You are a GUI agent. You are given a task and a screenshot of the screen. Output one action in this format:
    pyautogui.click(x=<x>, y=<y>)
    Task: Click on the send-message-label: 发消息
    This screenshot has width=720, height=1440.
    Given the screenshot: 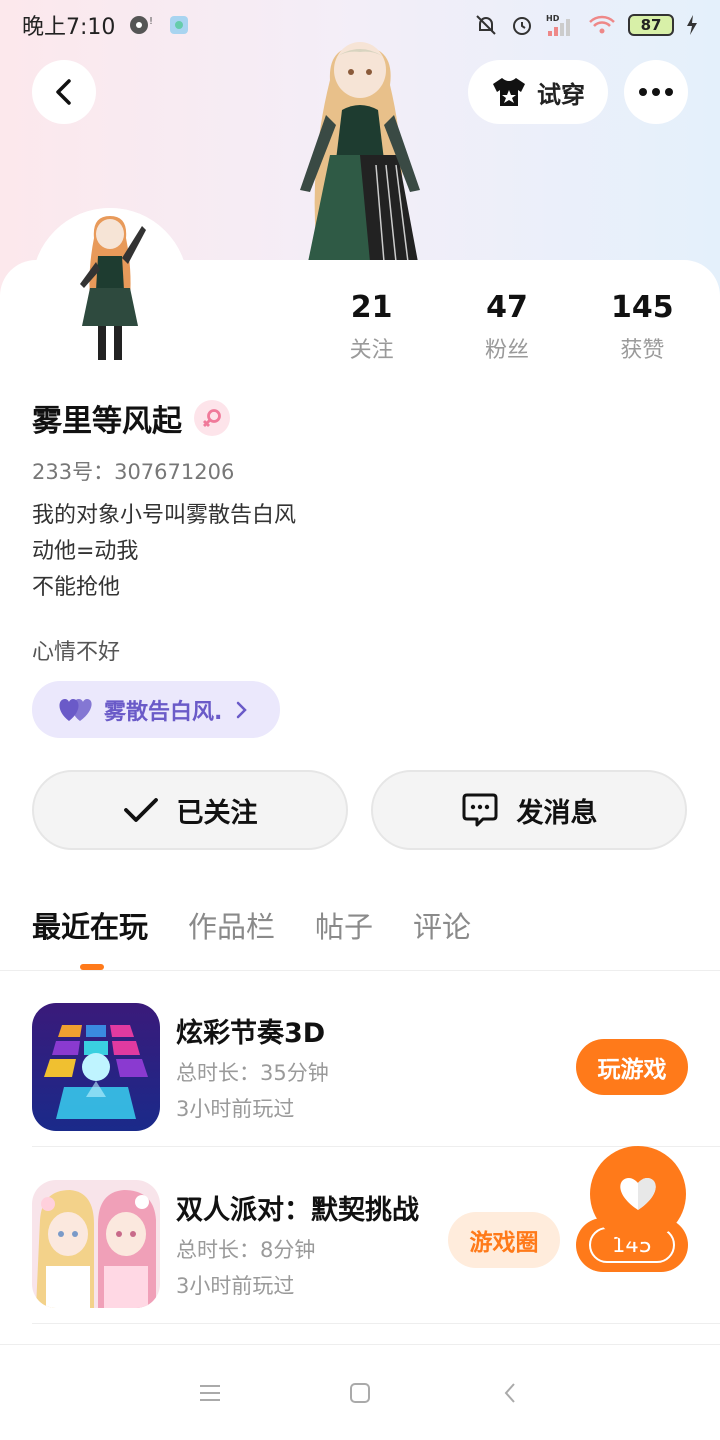 What is the action you would take?
    pyautogui.click(x=557, y=813)
    